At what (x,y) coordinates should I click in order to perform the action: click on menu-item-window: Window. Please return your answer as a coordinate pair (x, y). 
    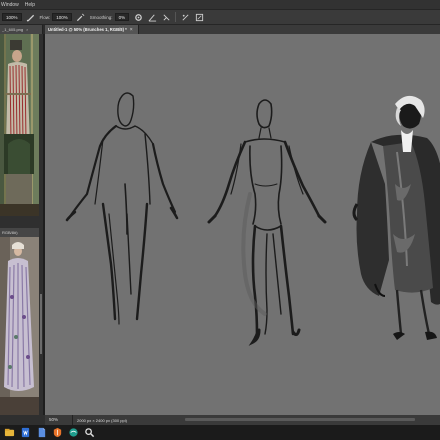
    Looking at the image, I should click on (10, 5).